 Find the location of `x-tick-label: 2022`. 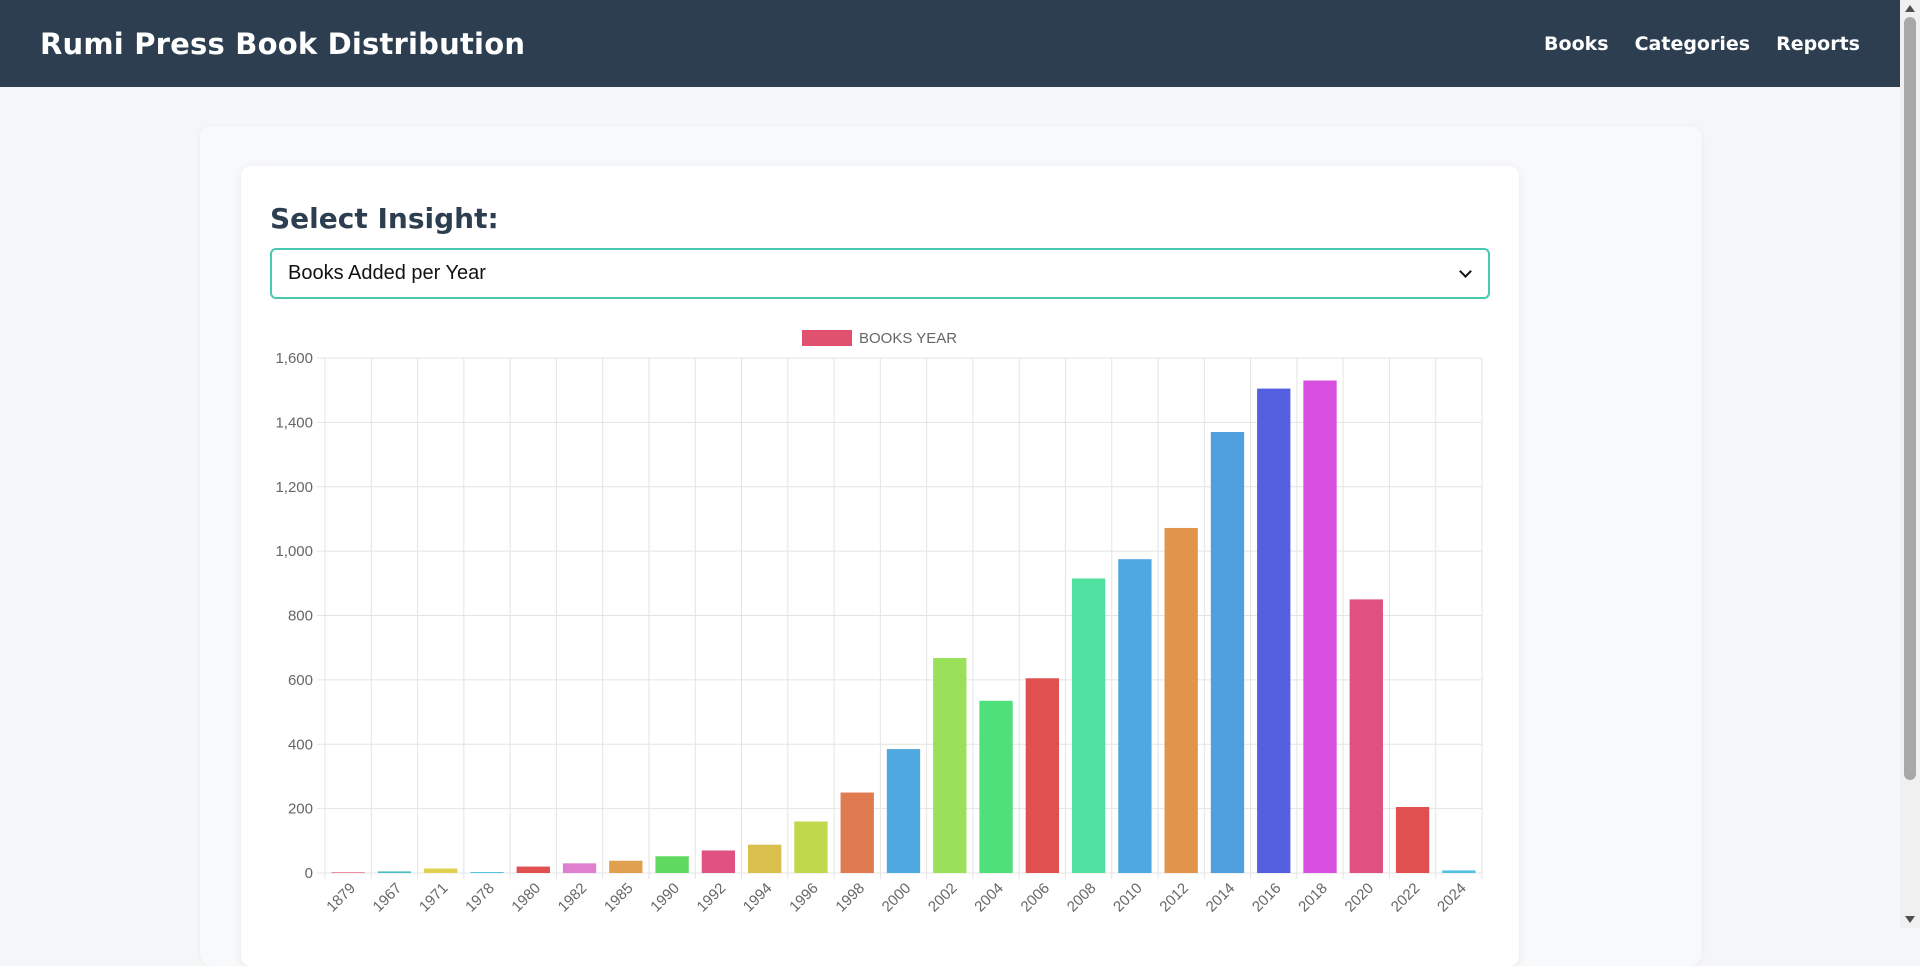

x-tick-label: 2022 is located at coordinates (1406, 898).